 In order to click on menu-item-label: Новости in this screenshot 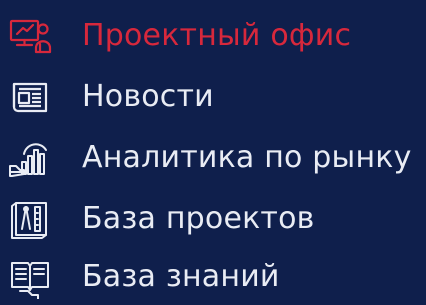, I will do `click(148, 96)`.